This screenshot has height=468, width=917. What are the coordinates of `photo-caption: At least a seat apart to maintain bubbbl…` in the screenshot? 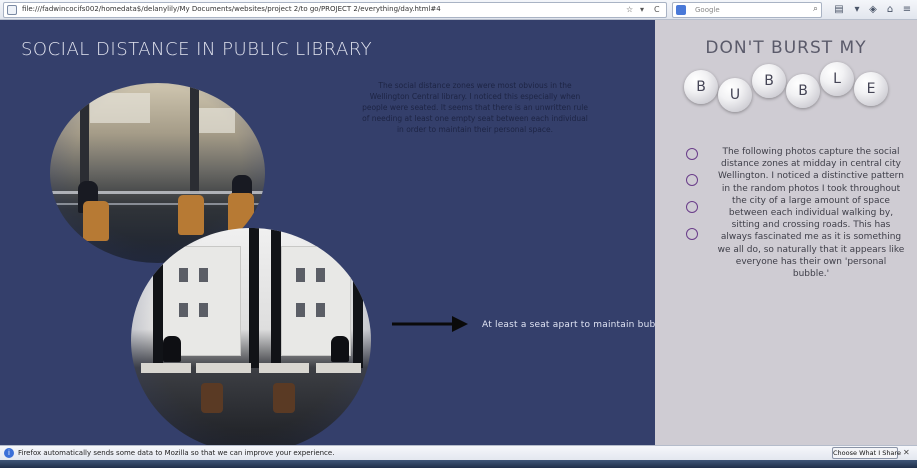 It's located at (579, 325).